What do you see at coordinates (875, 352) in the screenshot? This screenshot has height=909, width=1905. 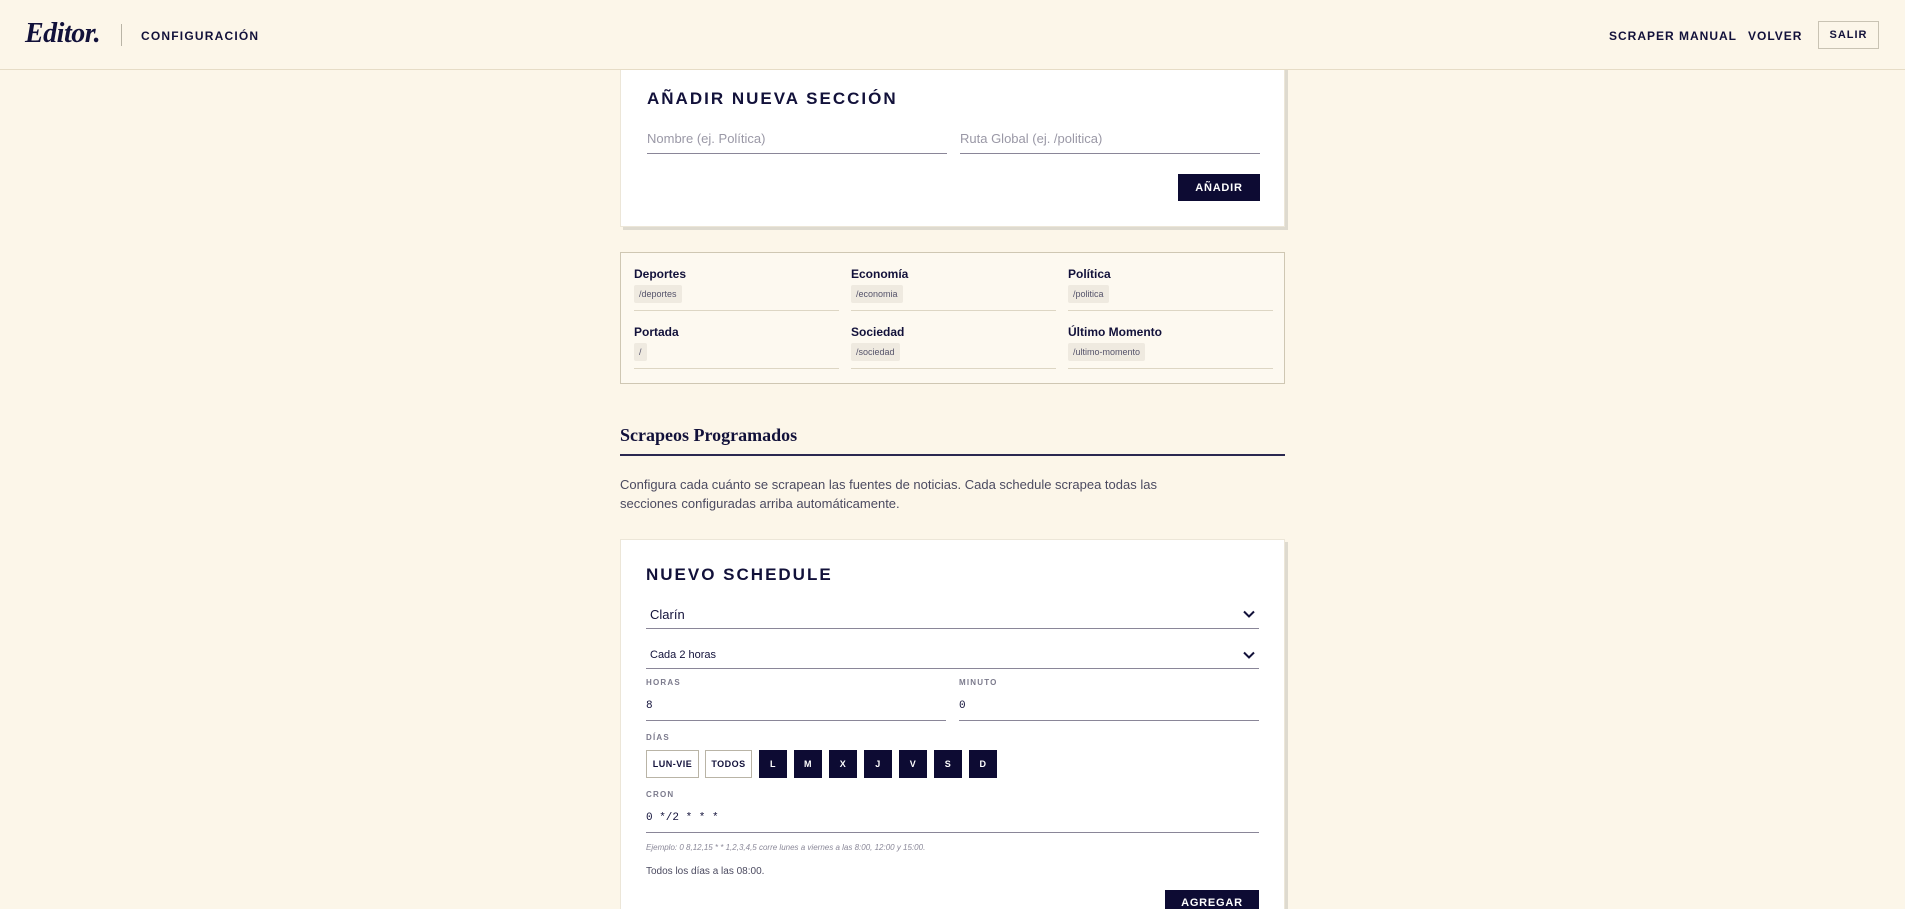 I see `section-route-badge: /sociedad` at bounding box center [875, 352].